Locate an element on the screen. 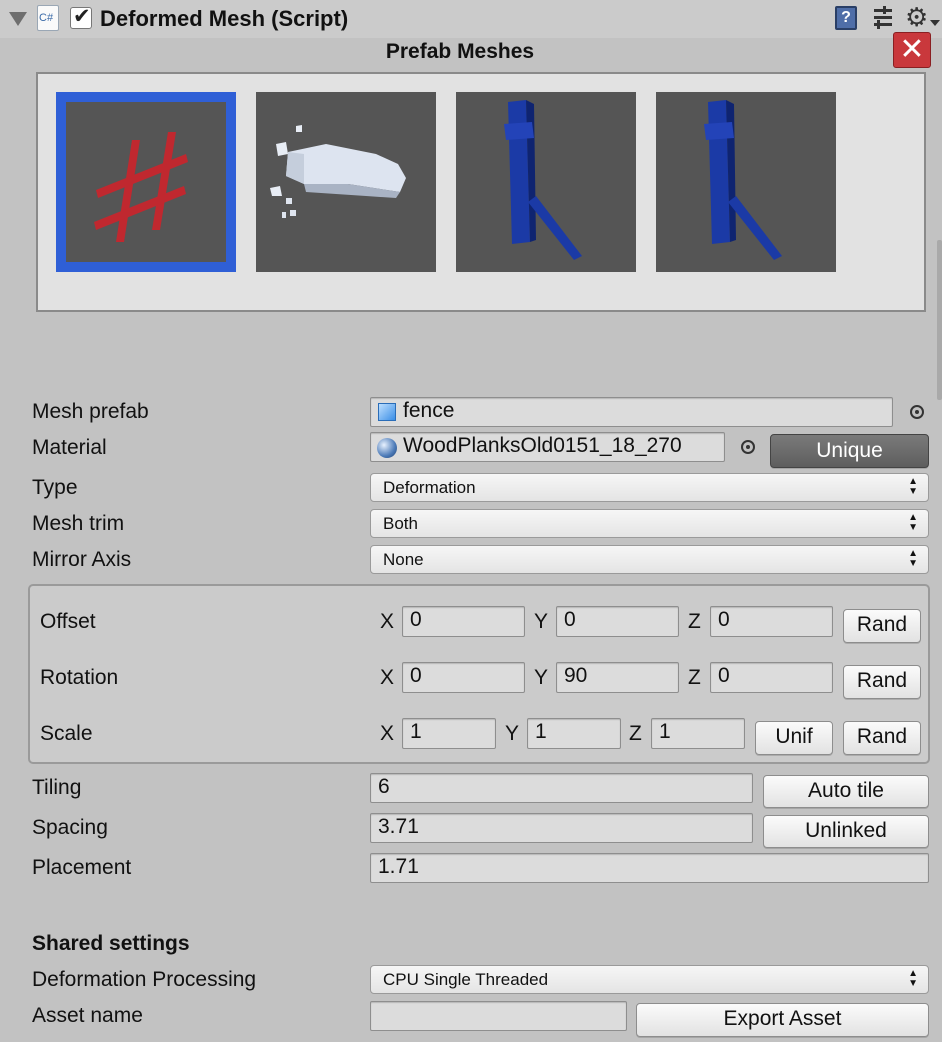 The height and width of the screenshot is (1042, 942). spacing-field: 3.71 is located at coordinates (561, 828).